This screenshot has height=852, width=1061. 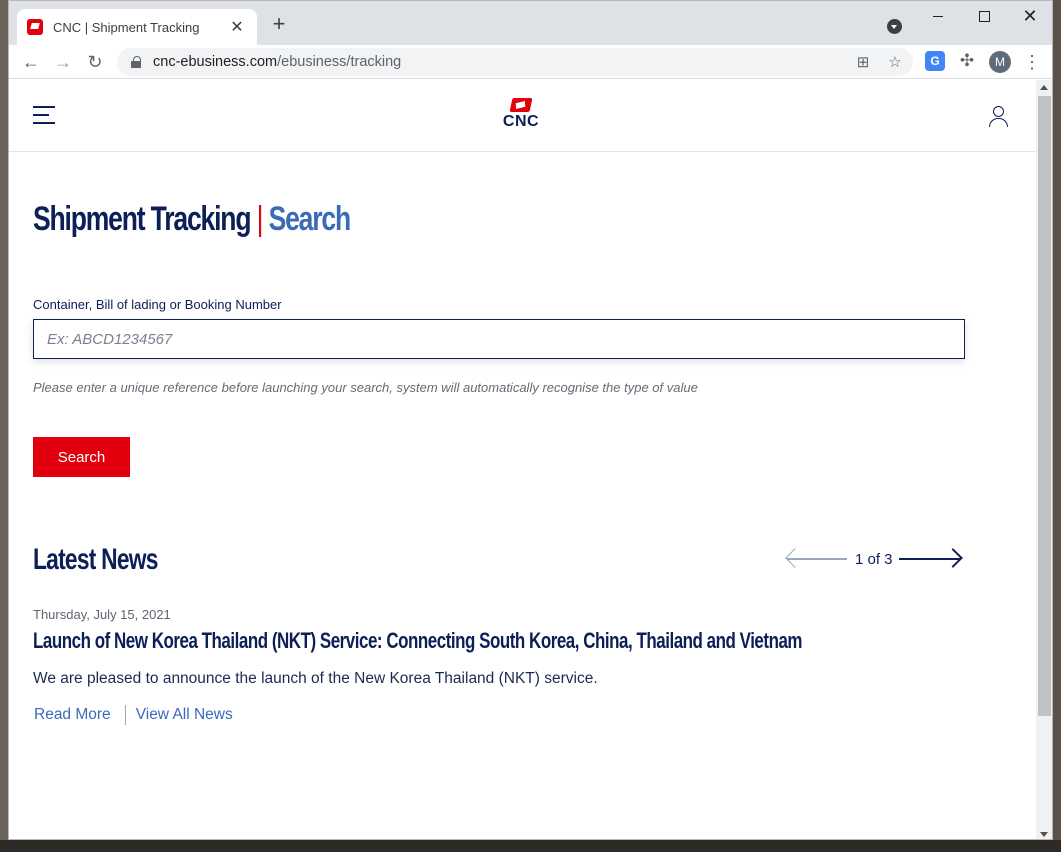 I want to click on cnc-logo: CNC, so click(x=521, y=116).